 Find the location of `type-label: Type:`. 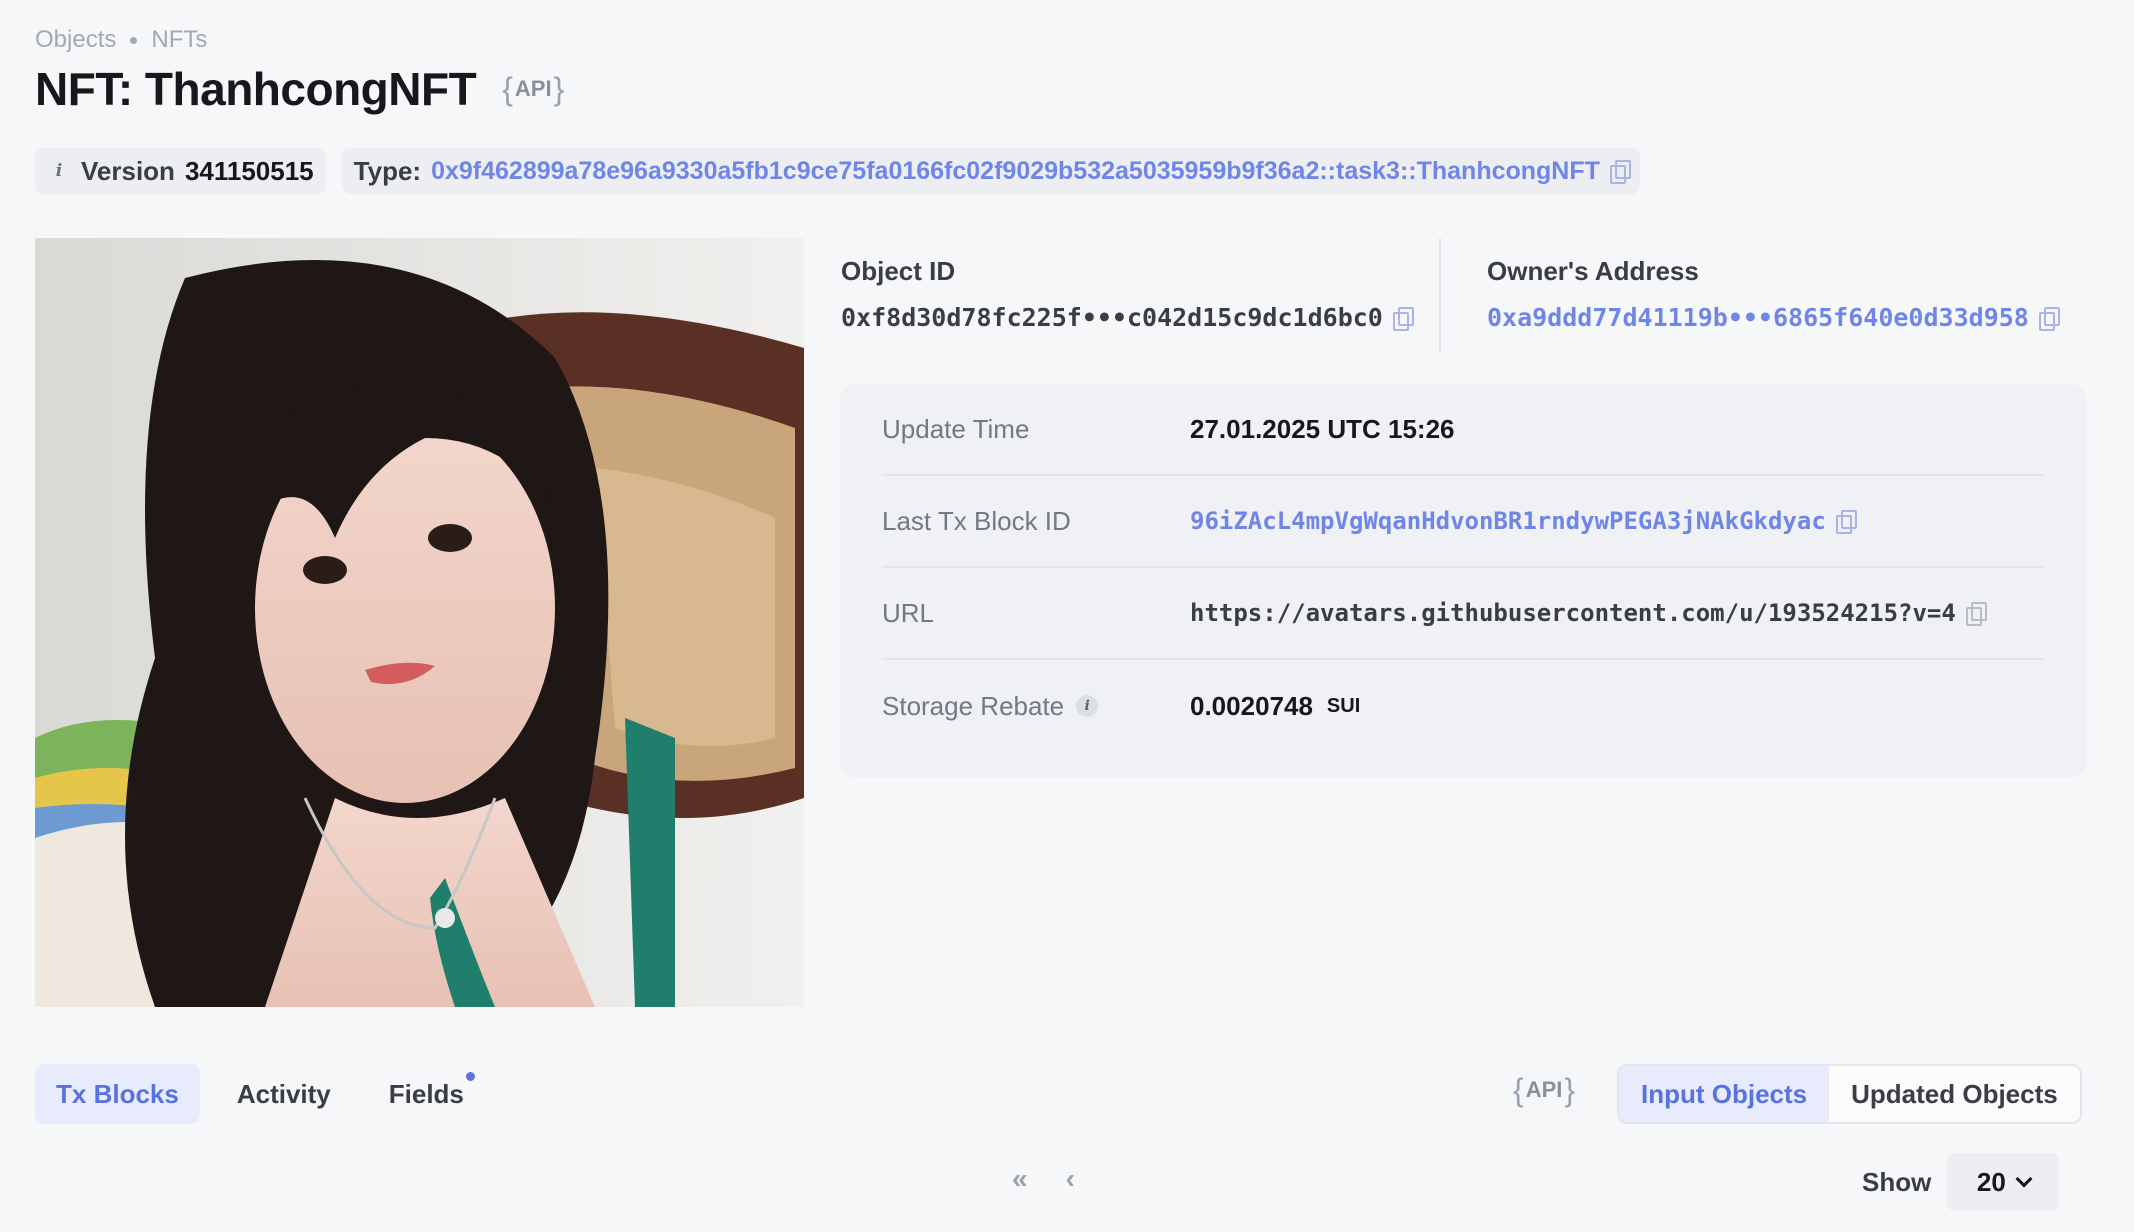

type-label: Type: is located at coordinates (387, 170).